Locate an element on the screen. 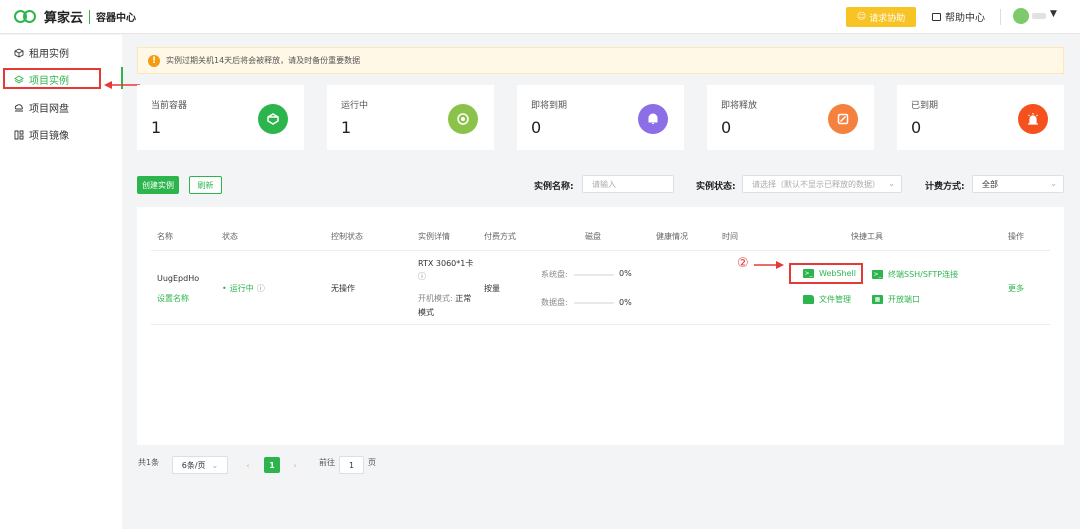 The image size is (1080, 529). annotation-arrow-icon is located at coordinates (769, 265).